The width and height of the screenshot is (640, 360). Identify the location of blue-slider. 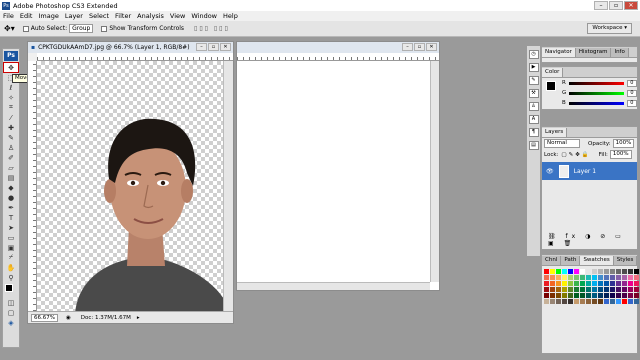
(596, 103).